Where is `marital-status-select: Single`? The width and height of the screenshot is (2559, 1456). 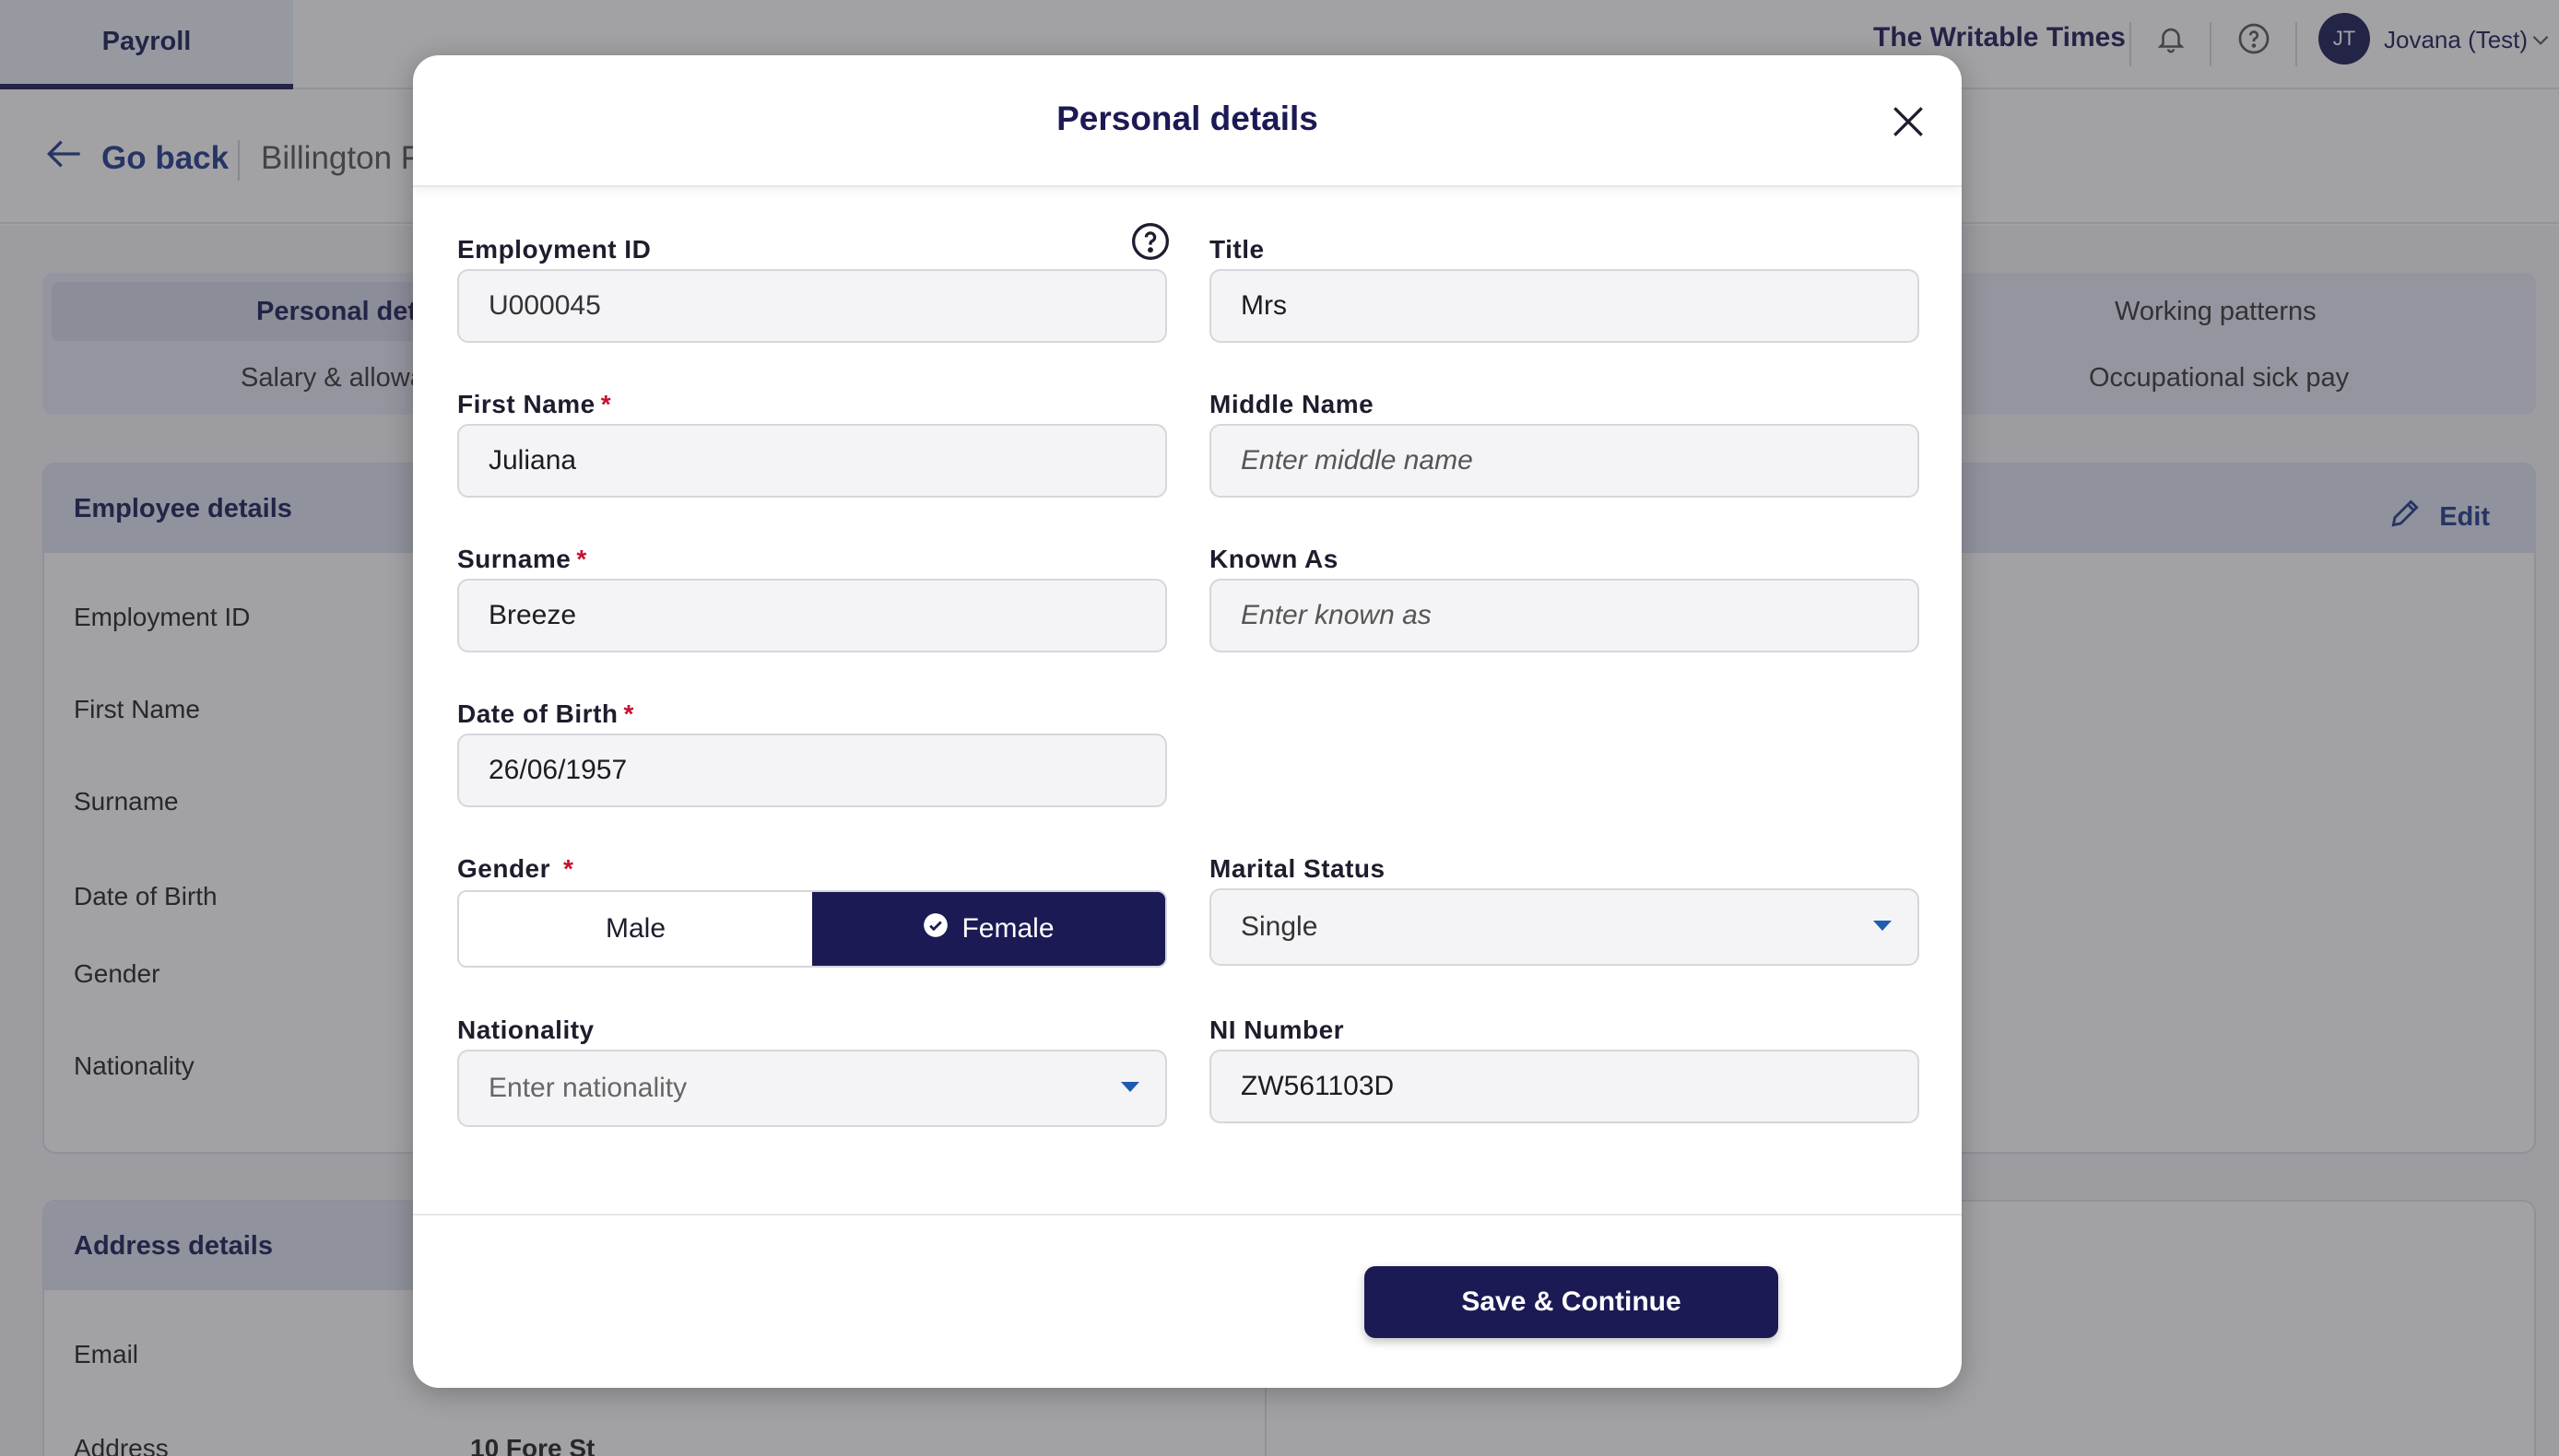 marital-status-select: Single is located at coordinates (1564, 927).